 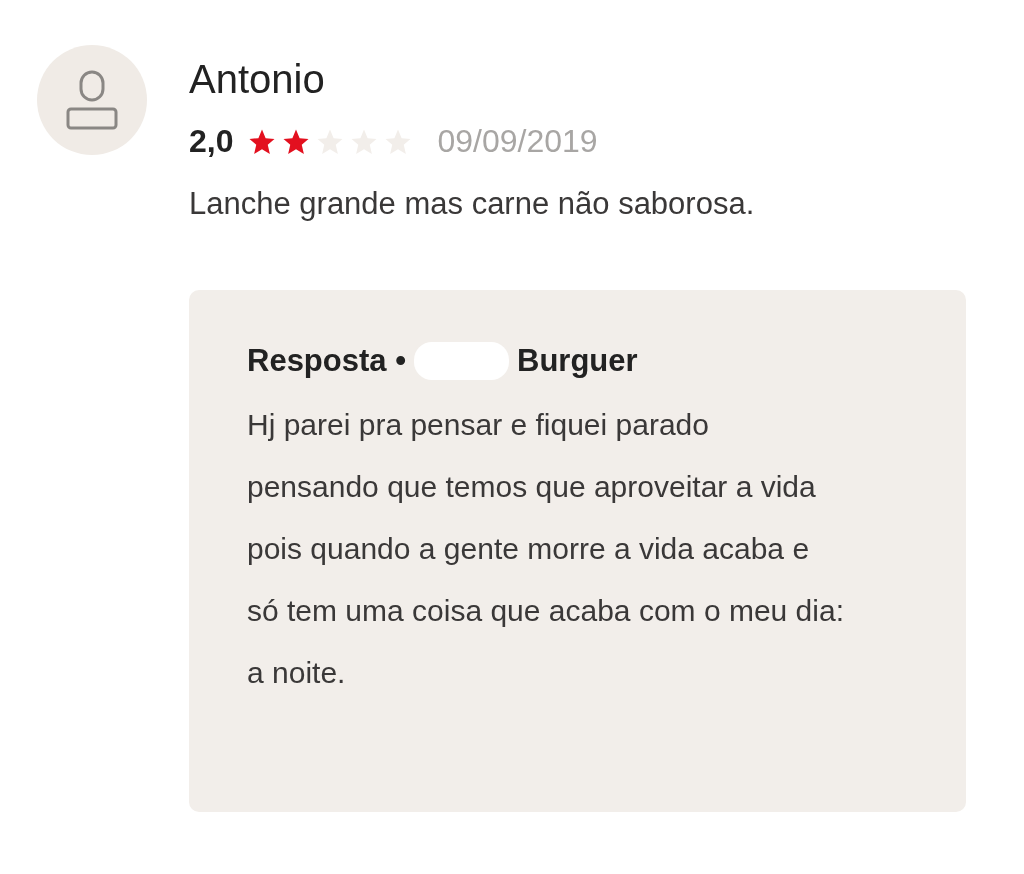 I want to click on review-date: 09/09/2019, so click(x=517, y=141).